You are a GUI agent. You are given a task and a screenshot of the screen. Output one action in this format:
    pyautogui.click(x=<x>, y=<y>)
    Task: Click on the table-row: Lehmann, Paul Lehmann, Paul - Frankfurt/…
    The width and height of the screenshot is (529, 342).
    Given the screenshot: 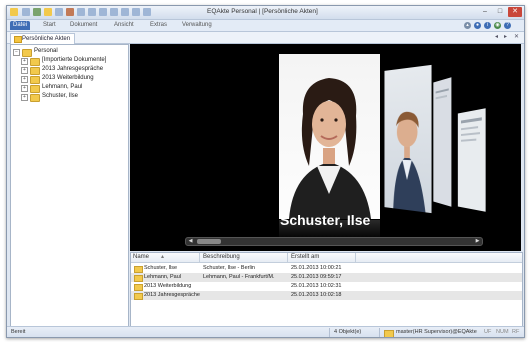 What is the action you would take?
    pyautogui.click(x=326, y=277)
    